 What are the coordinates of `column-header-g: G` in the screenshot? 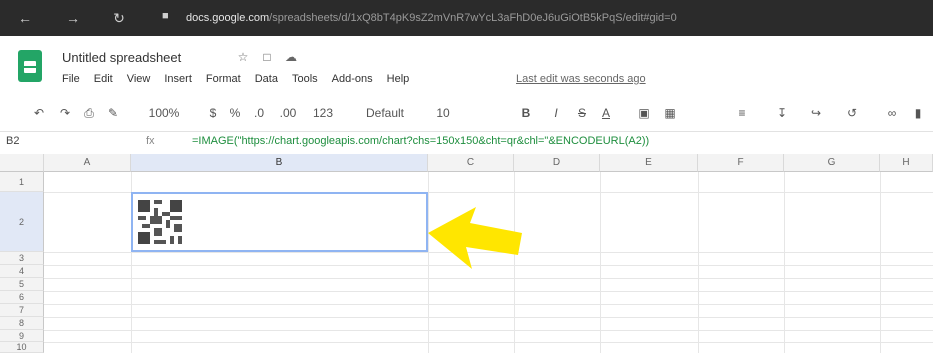 It's located at (832, 163).